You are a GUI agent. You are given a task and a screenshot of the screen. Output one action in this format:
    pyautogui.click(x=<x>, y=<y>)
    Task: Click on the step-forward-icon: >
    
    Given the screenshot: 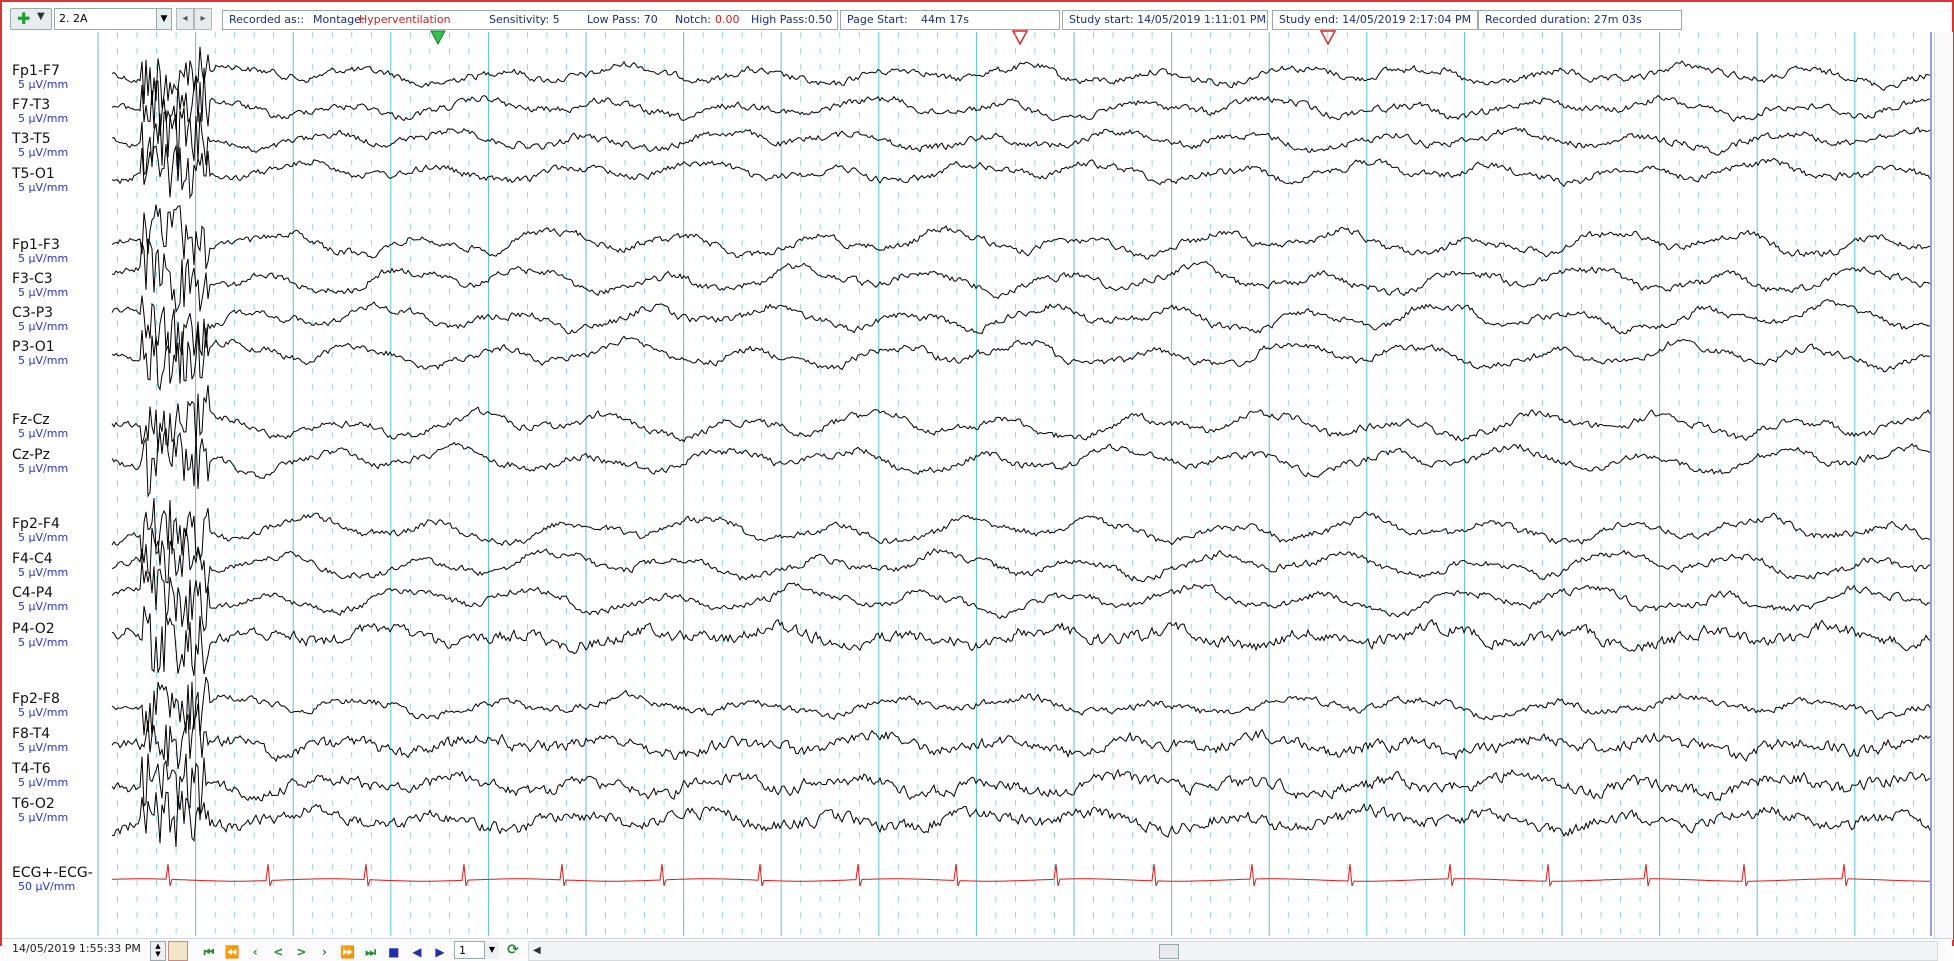 What is the action you would take?
    pyautogui.click(x=301, y=952)
    